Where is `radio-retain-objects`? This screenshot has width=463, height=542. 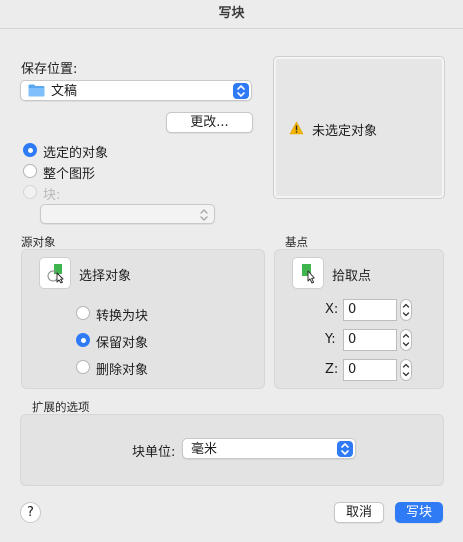
radio-retain-objects is located at coordinates (83, 340).